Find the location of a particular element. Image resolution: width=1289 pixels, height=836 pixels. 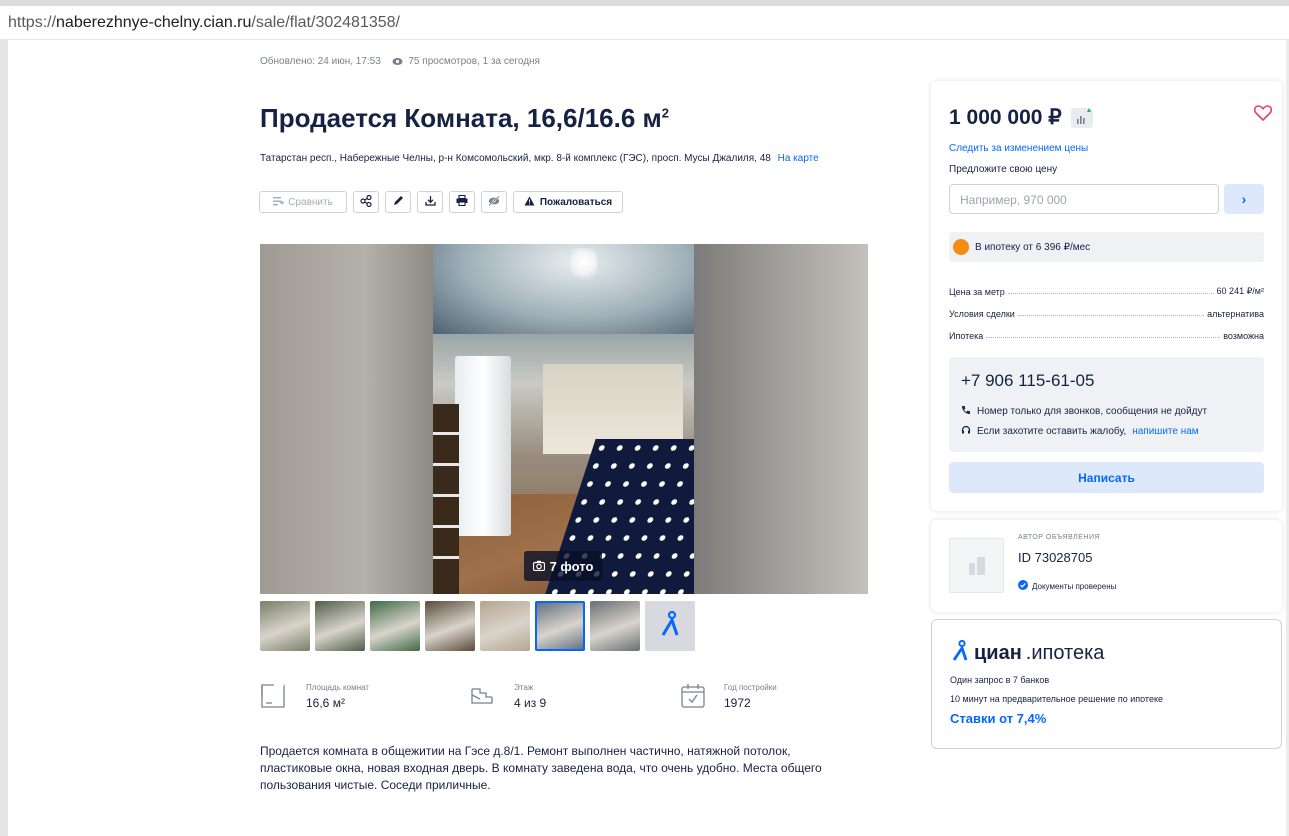

print-icon is located at coordinates (462, 201).